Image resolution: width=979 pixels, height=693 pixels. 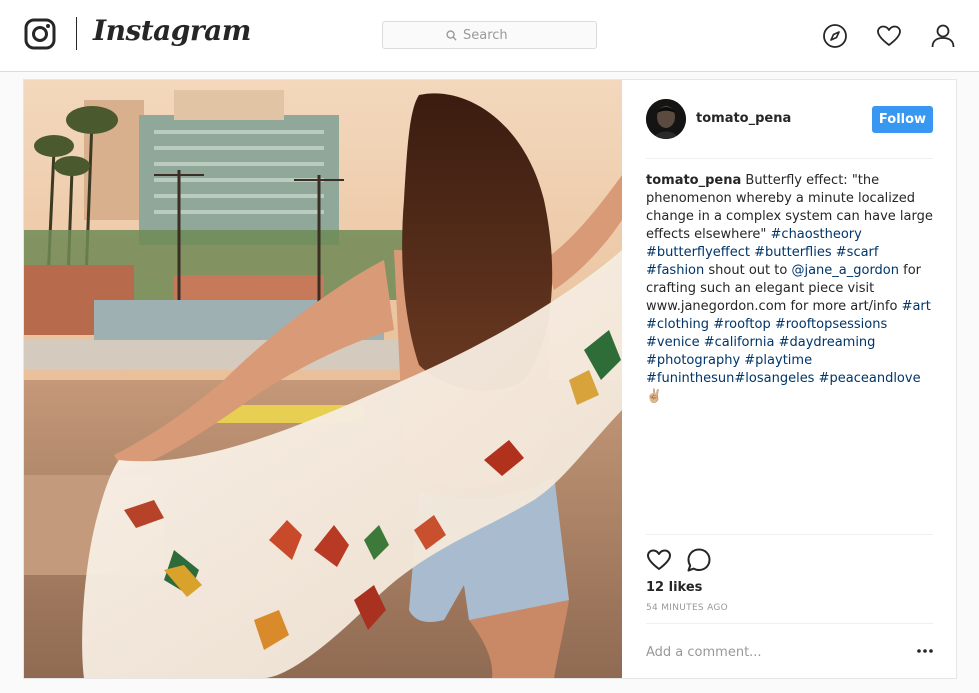 I want to click on caption-hashtag-link: #fashion, so click(x=675, y=270).